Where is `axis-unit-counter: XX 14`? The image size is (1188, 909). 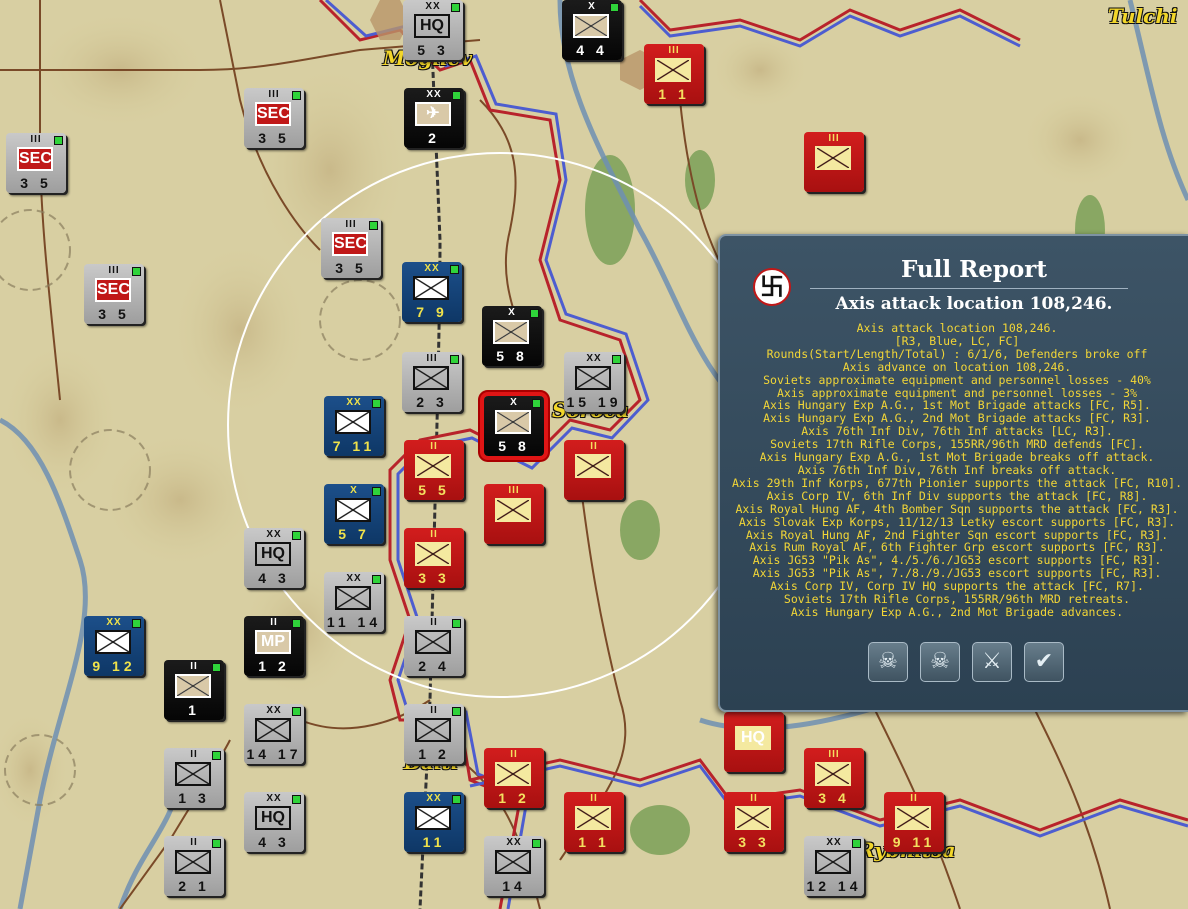
axis-unit-counter: XX 14 is located at coordinates (514, 866).